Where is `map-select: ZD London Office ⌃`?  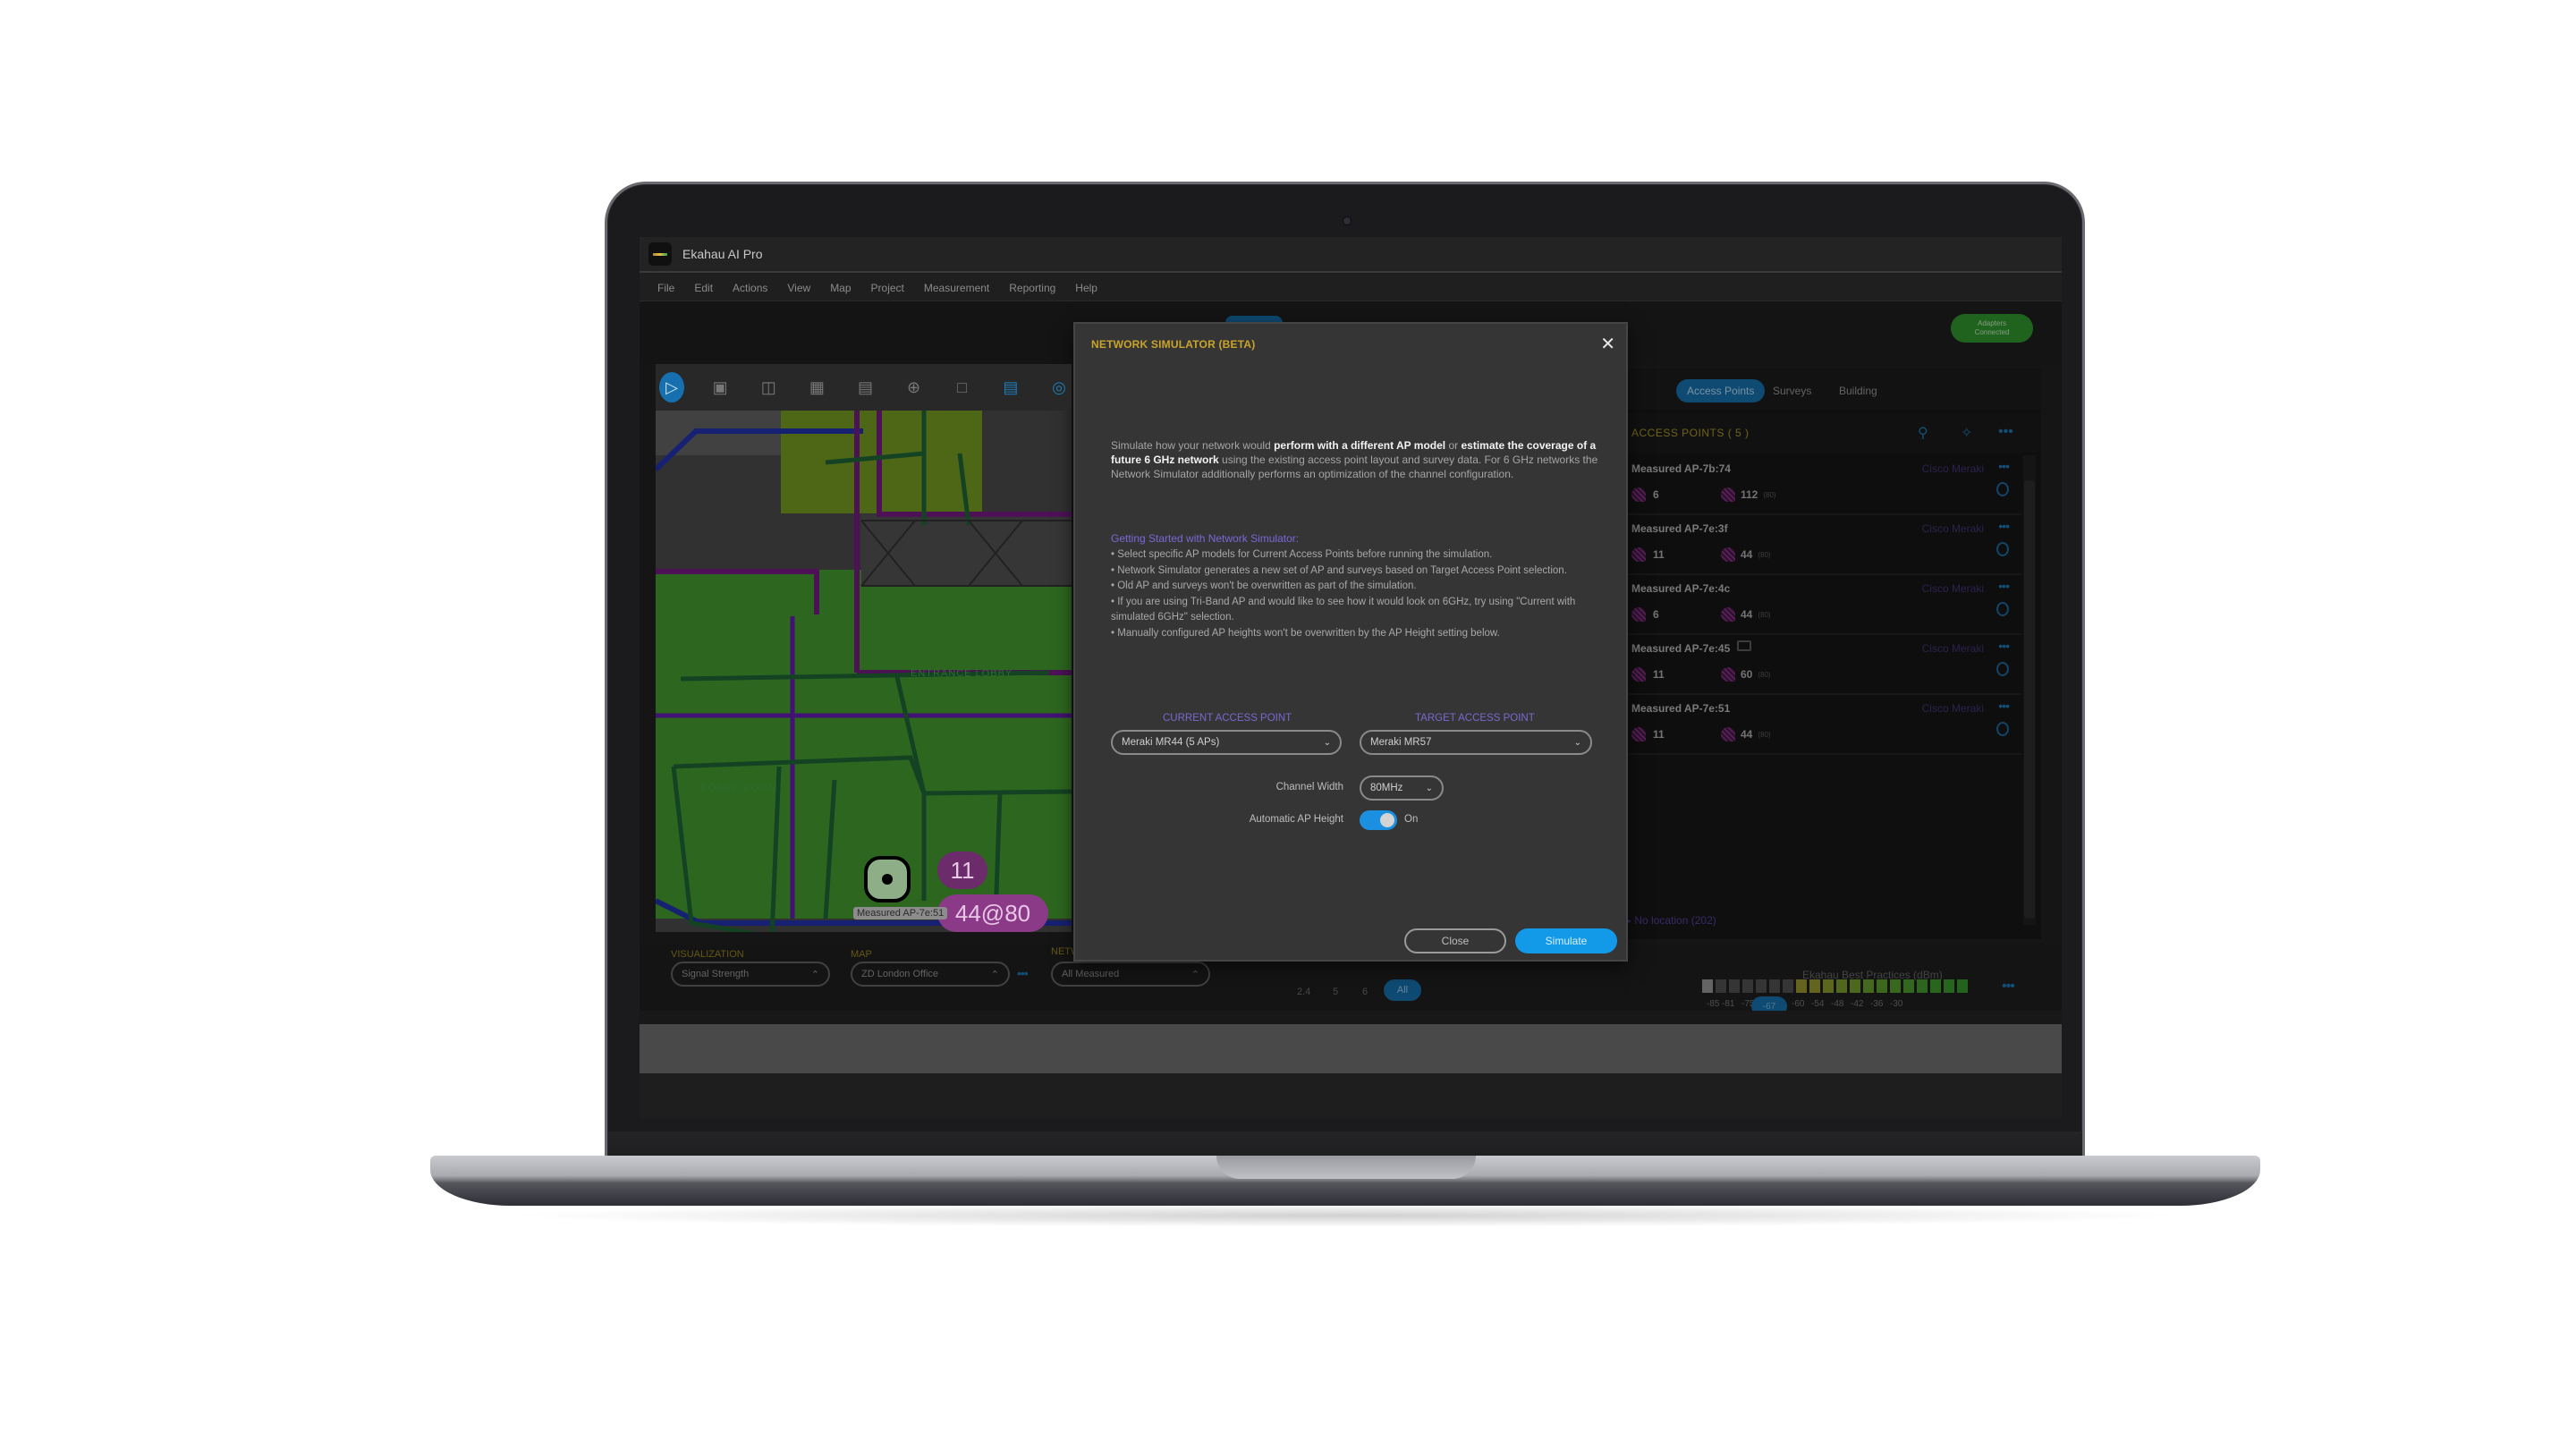
map-select: ZD London Office ⌃ is located at coordinates (930, 974).